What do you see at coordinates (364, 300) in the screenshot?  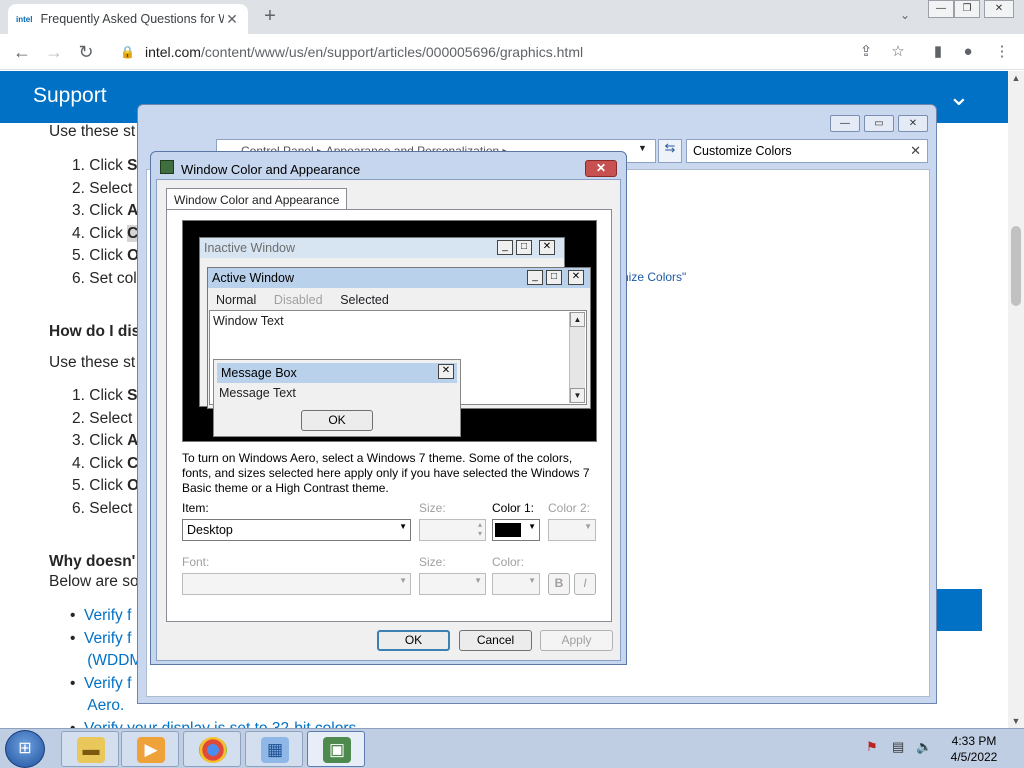 I see `menu-selected: Selected` at bounding box center [364, 300].